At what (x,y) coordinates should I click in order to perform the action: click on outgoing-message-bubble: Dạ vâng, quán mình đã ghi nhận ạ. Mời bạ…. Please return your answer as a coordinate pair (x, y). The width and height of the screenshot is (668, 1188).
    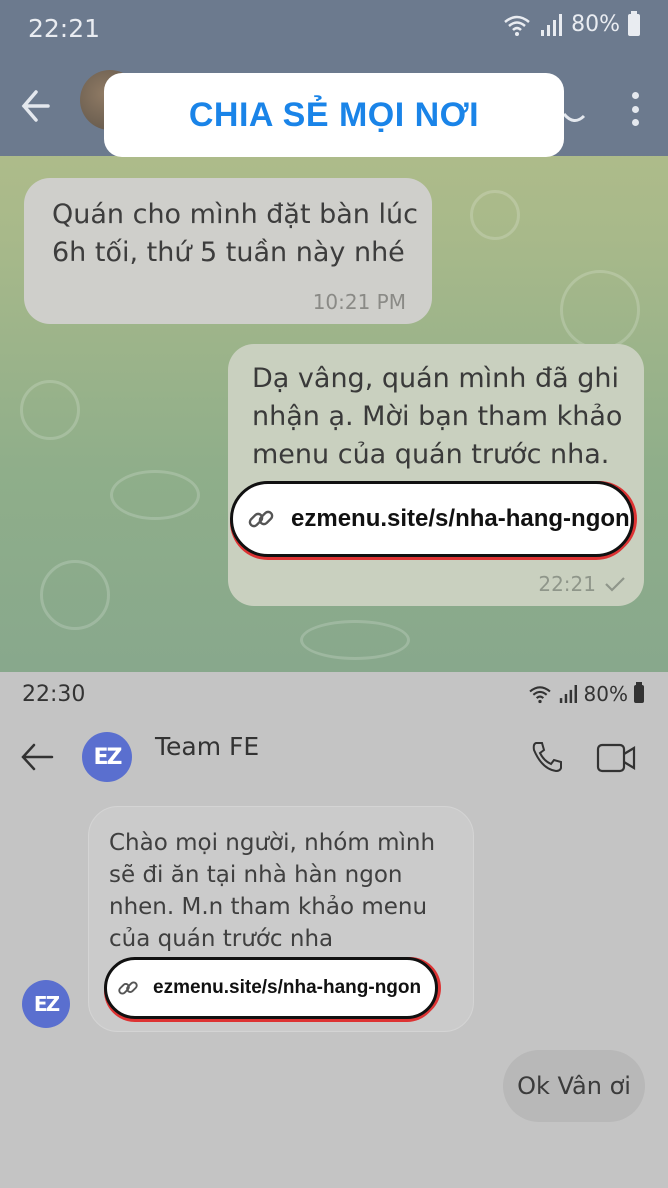
    Looking at the image, I should click on (436, 475).